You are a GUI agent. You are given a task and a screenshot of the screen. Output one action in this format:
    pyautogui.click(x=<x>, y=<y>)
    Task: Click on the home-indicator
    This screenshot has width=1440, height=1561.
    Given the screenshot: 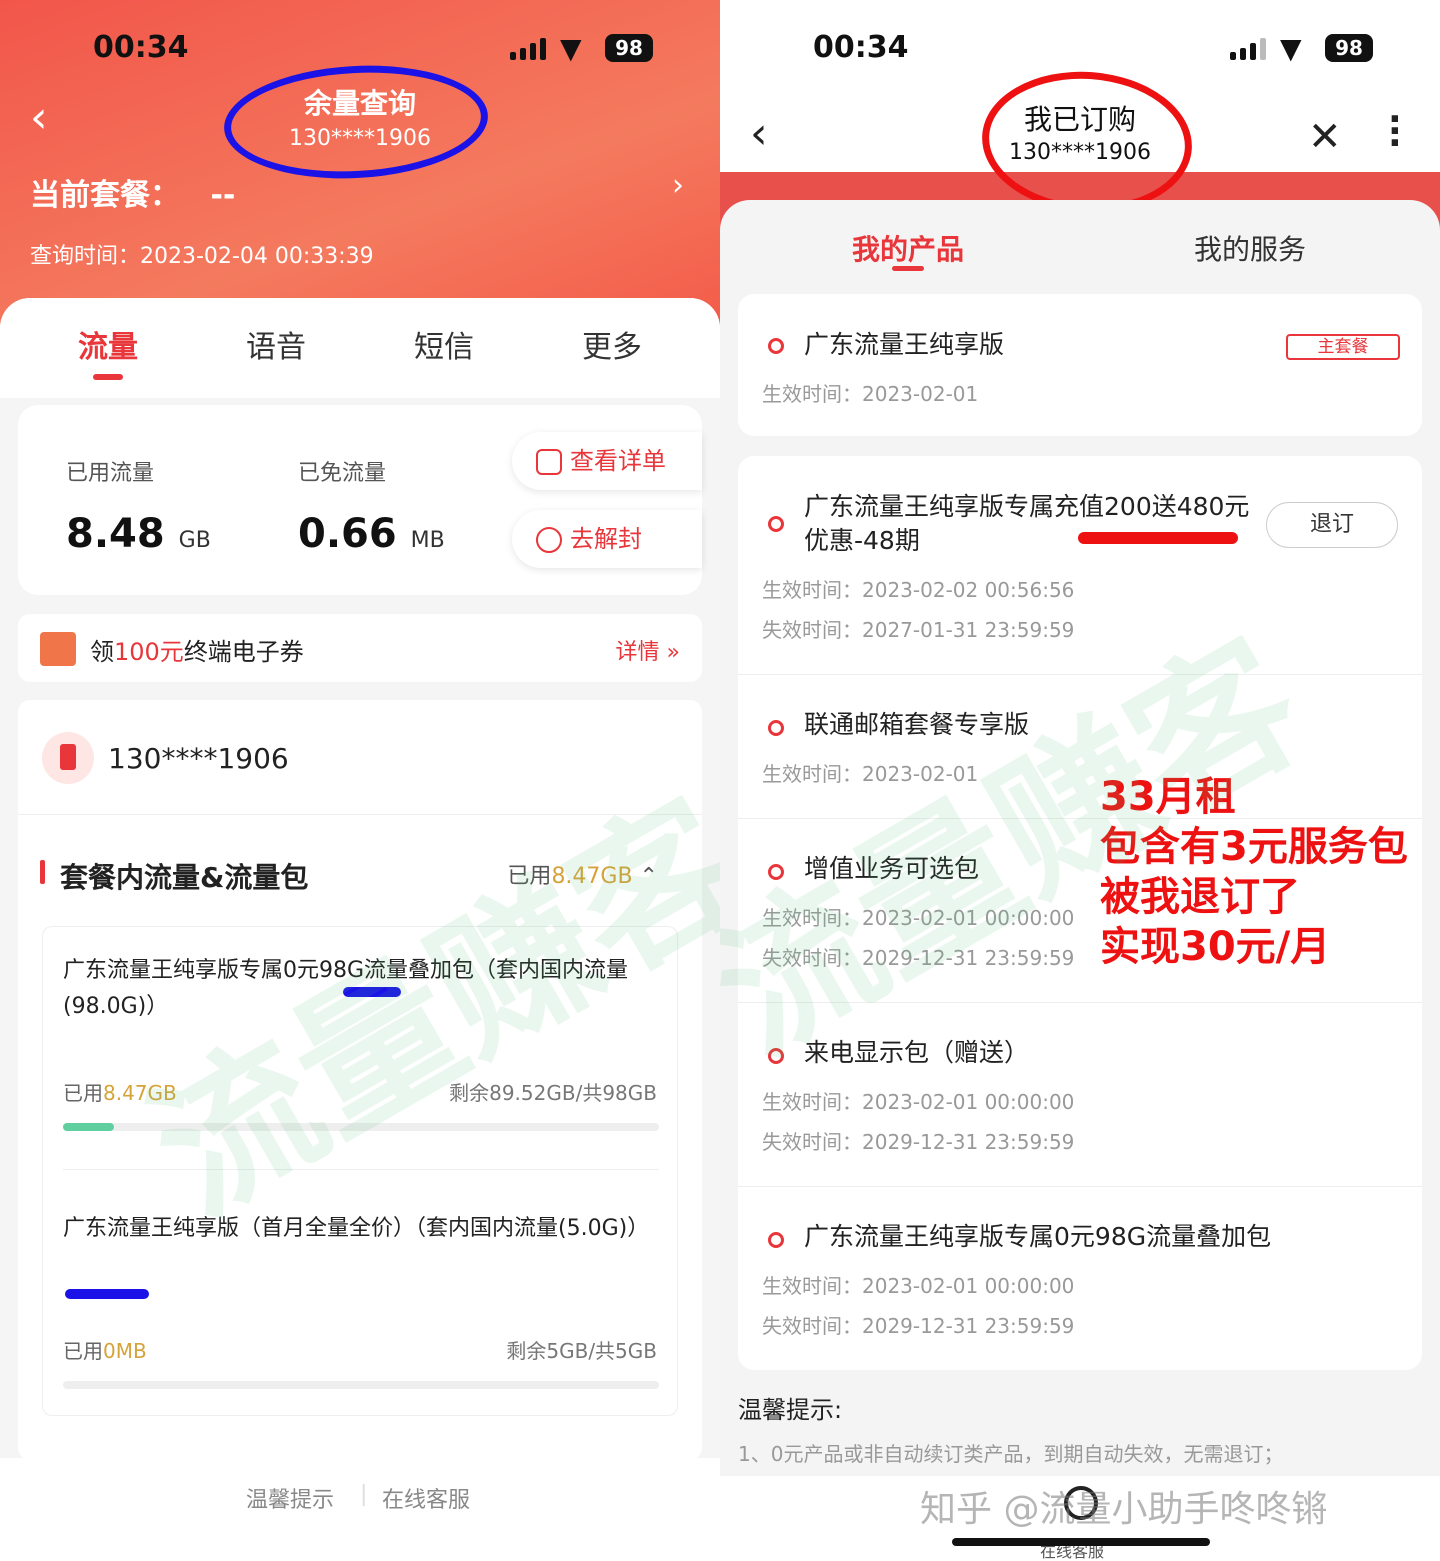 What is the action you would take?
    pyautogui.click(x=1081, y=1542)
    